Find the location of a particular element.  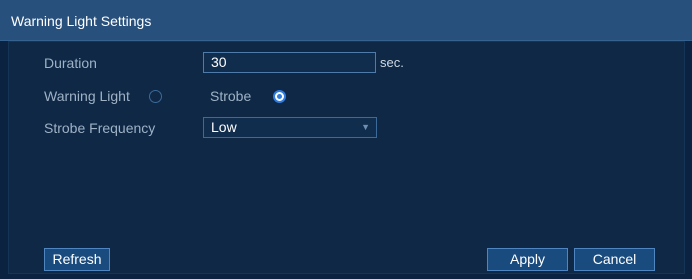

apply-button: Apply is located at coordinates (527, 259).